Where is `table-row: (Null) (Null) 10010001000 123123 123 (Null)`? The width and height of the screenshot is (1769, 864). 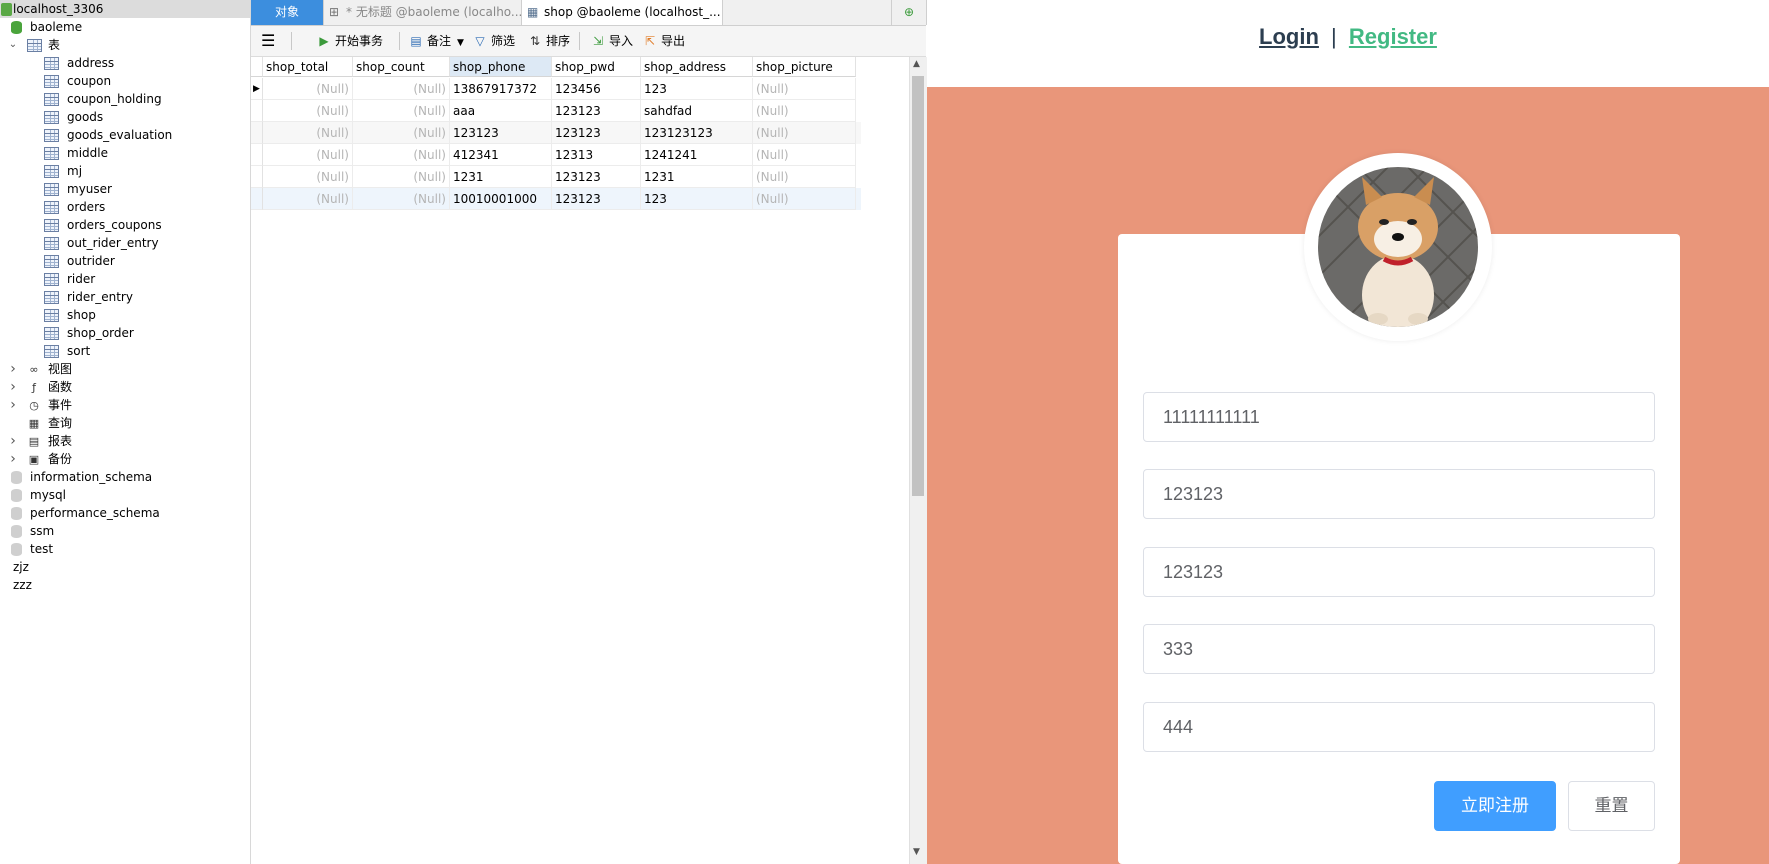 table-row: (Null) (Null) 10010001000 123123 123 (Null) is located at coordinates (556, 199).